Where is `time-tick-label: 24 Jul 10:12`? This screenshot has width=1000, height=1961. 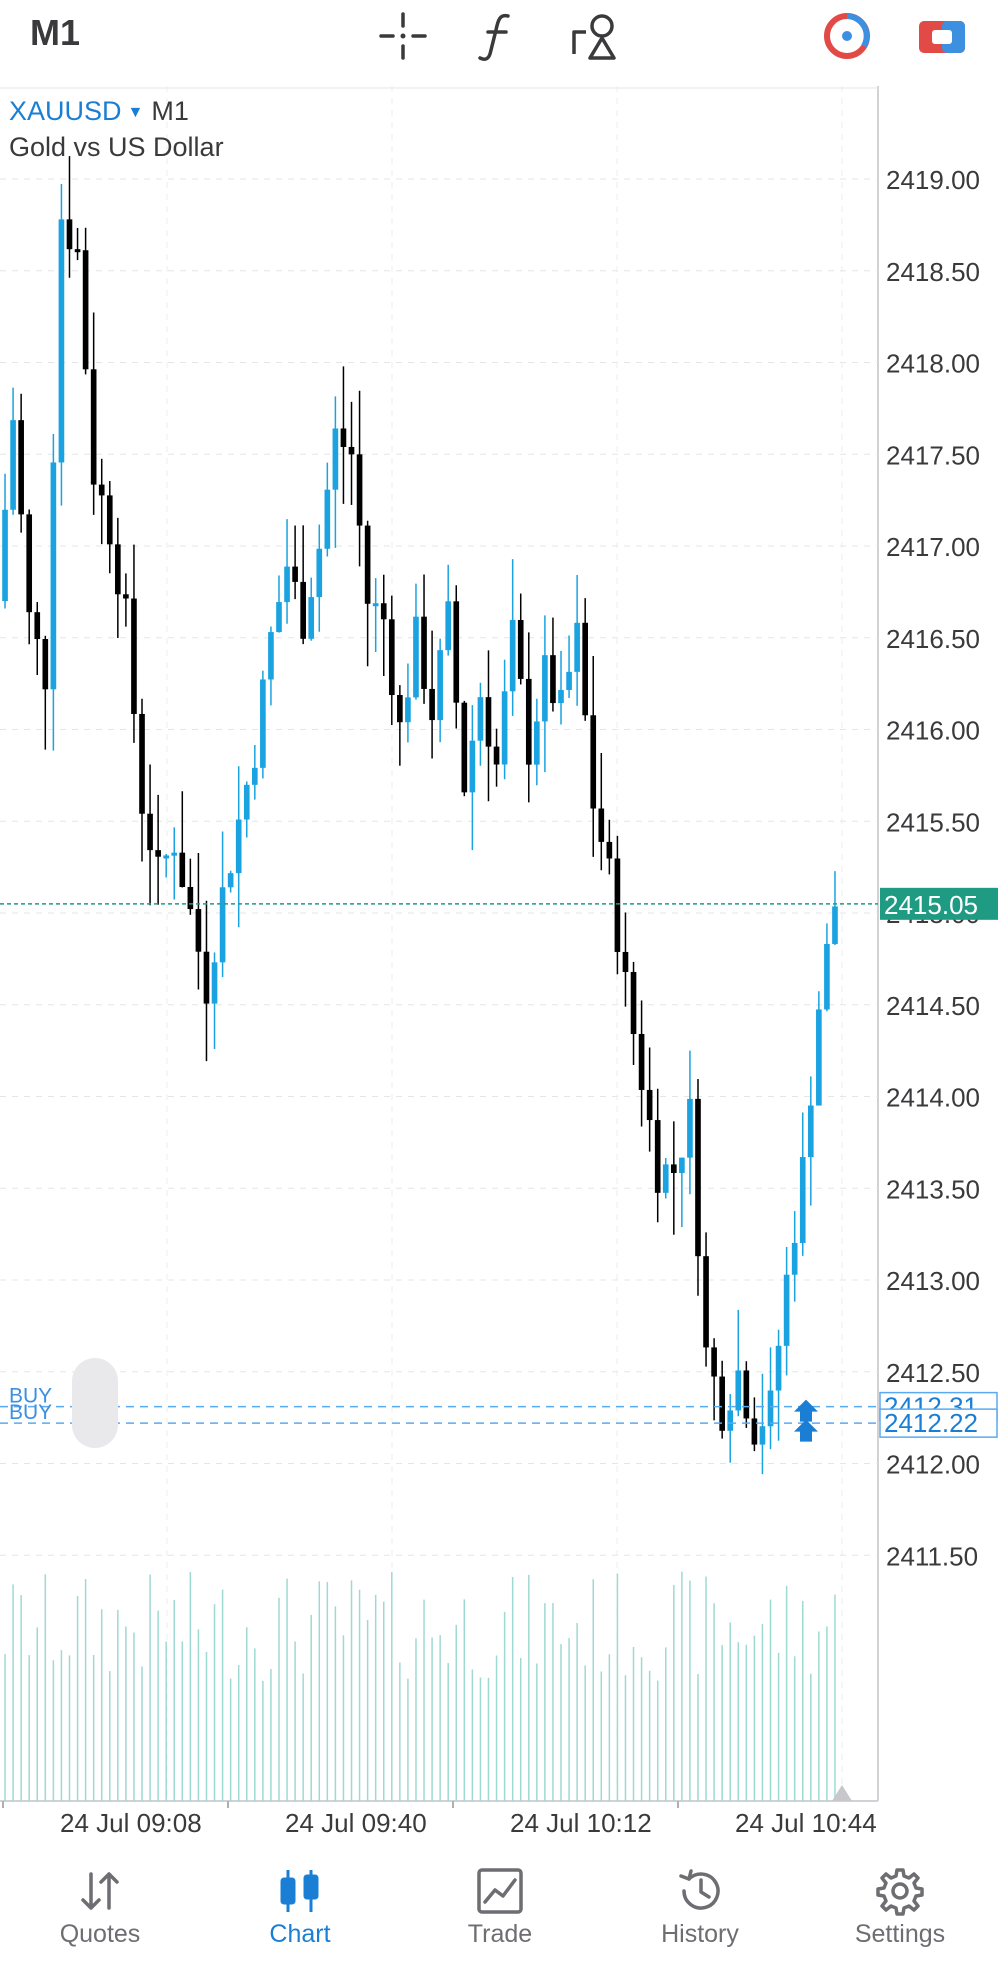
time-tick-label: 24 Jul 10:12 is located at coordinates (581, 1823).